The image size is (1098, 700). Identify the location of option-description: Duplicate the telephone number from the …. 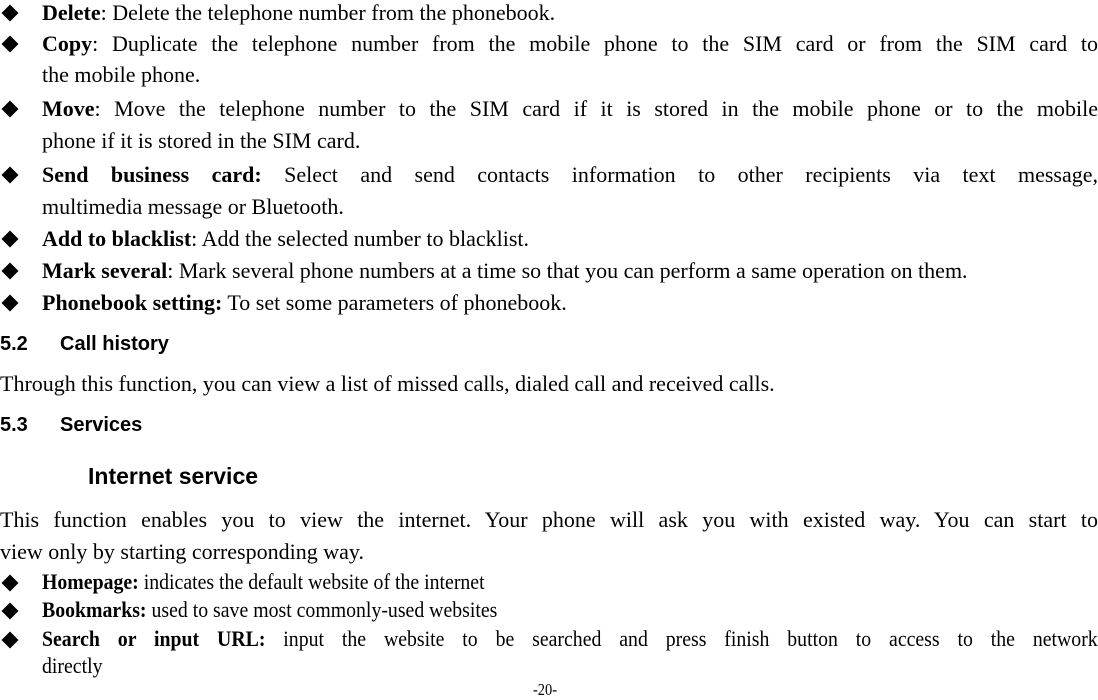
(598, 43).